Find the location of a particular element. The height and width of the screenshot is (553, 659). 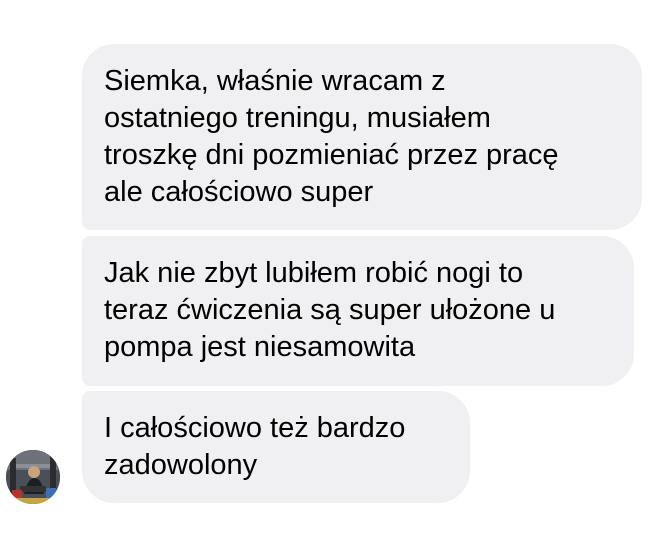

sender-avatar is located at coordinates (33, 477).